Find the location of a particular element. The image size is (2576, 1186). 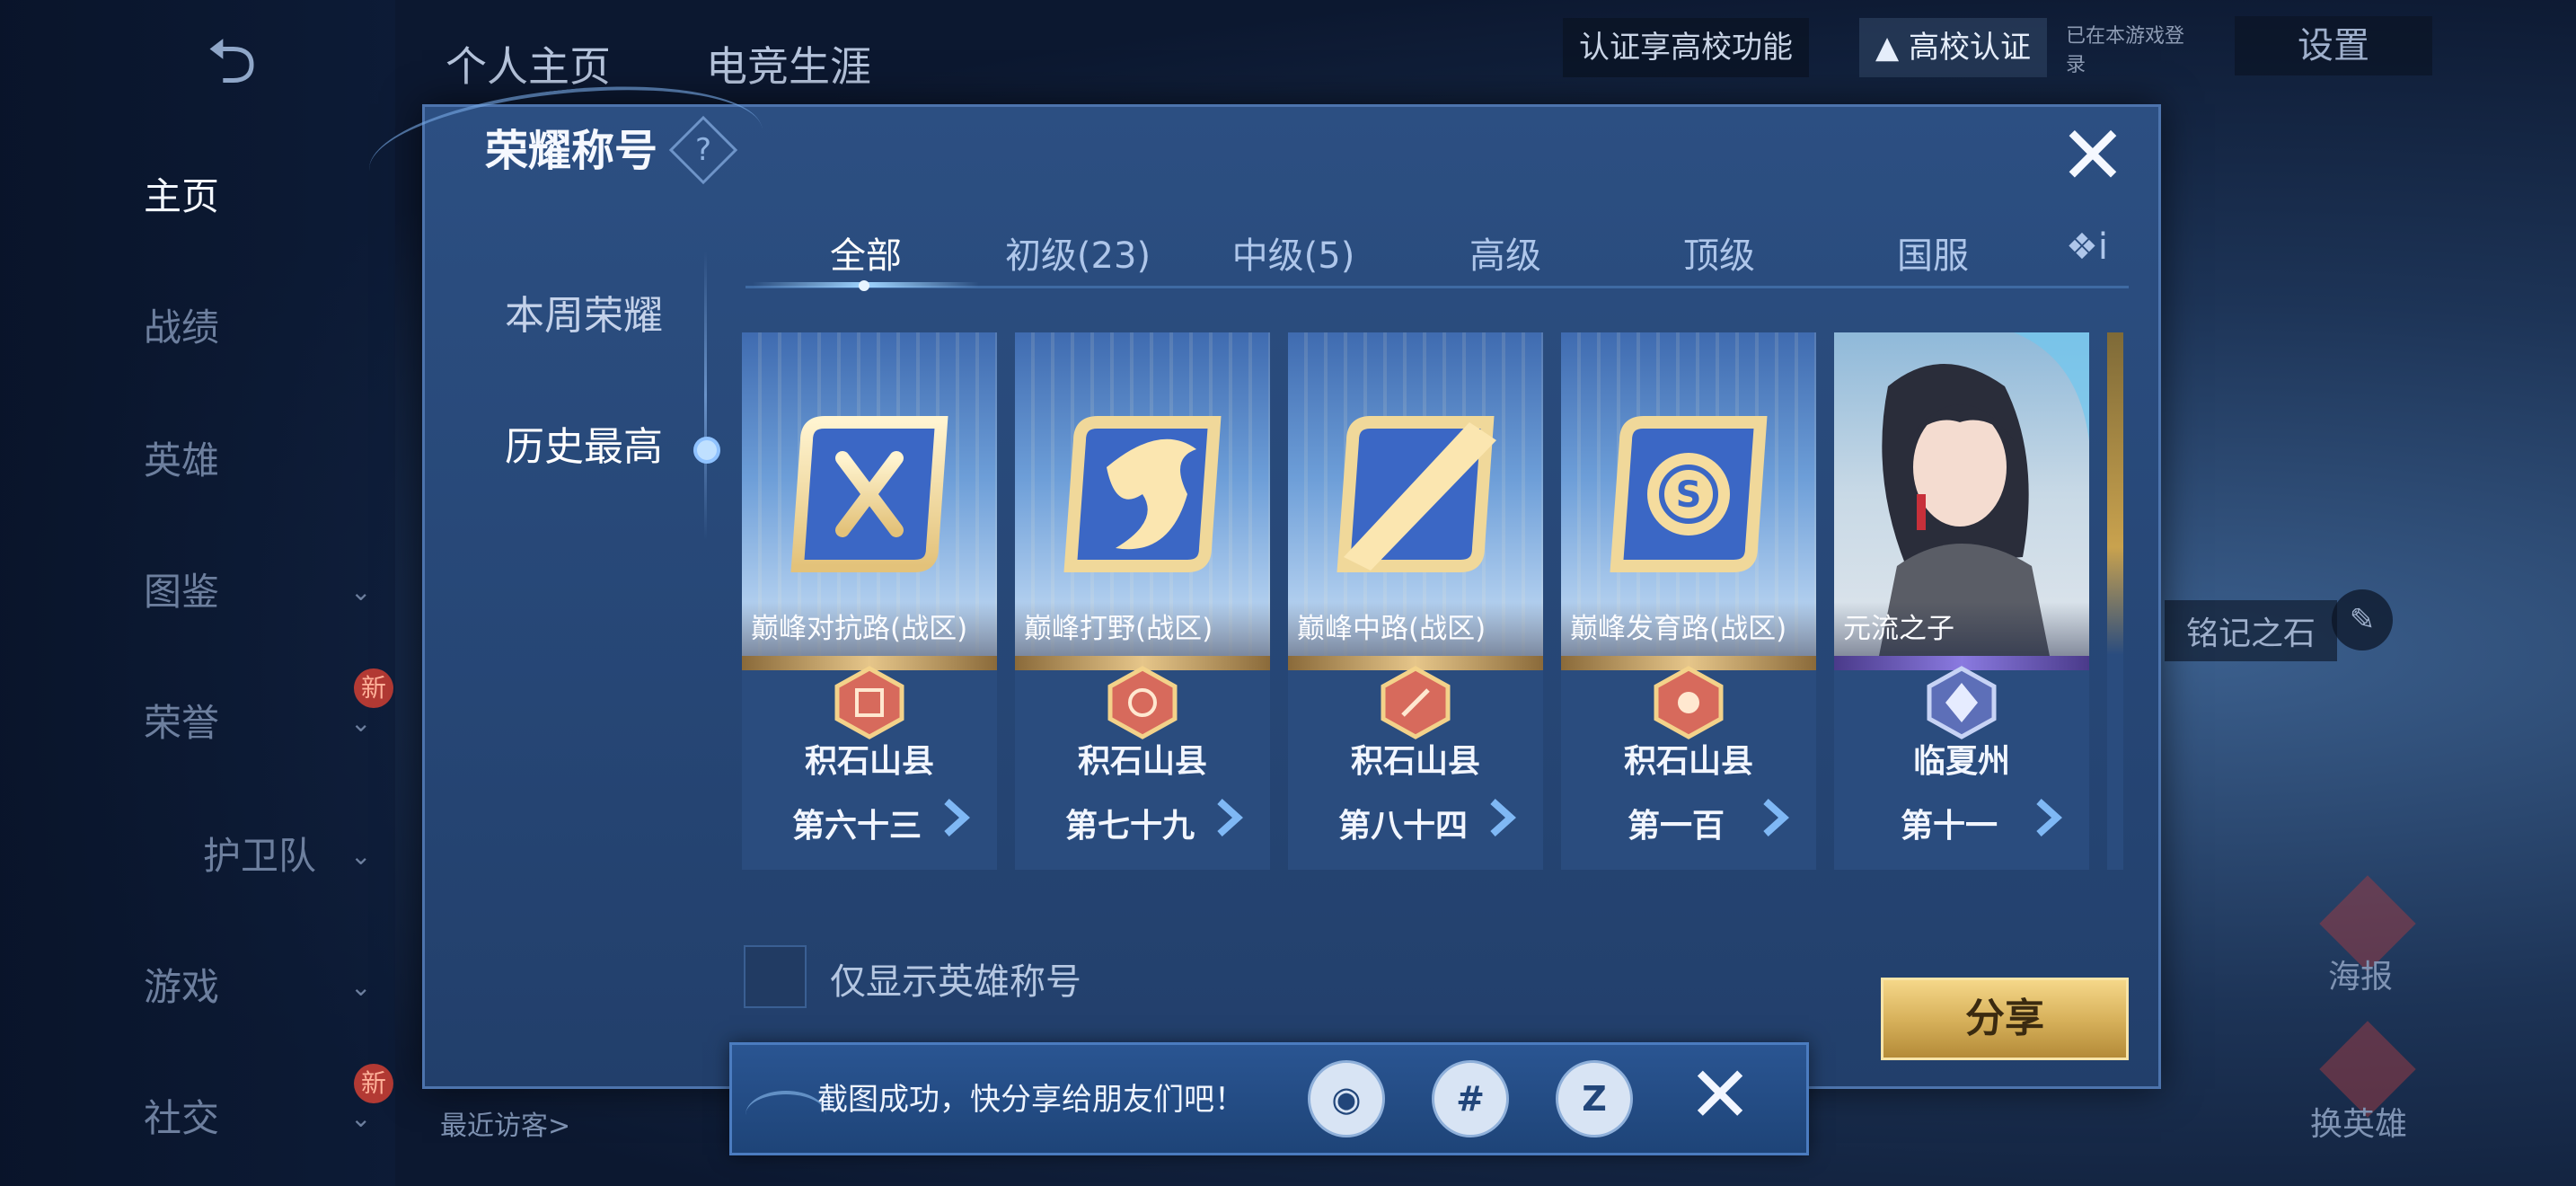

title-card: 巅峰中路(战区) 积石山县 第八十四 is located at coordinates (1415, 601).